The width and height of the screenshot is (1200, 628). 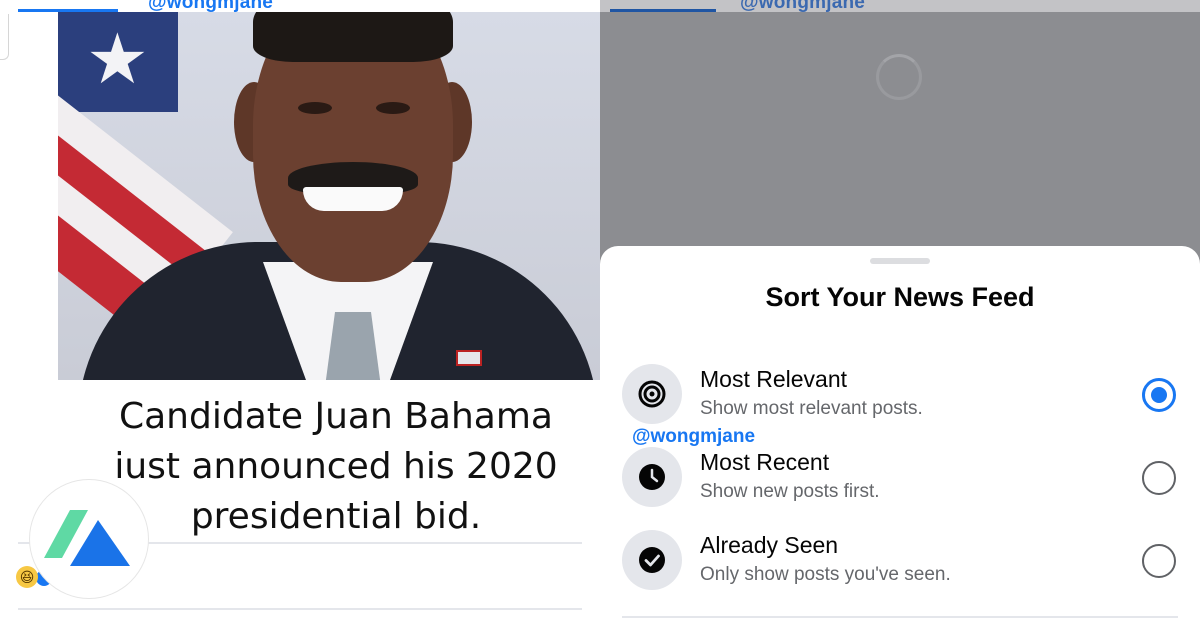 What do you see at coordinates (900, 261) in the screenshot?
I see `sheet-grabber` at bounding box center [900, 261].